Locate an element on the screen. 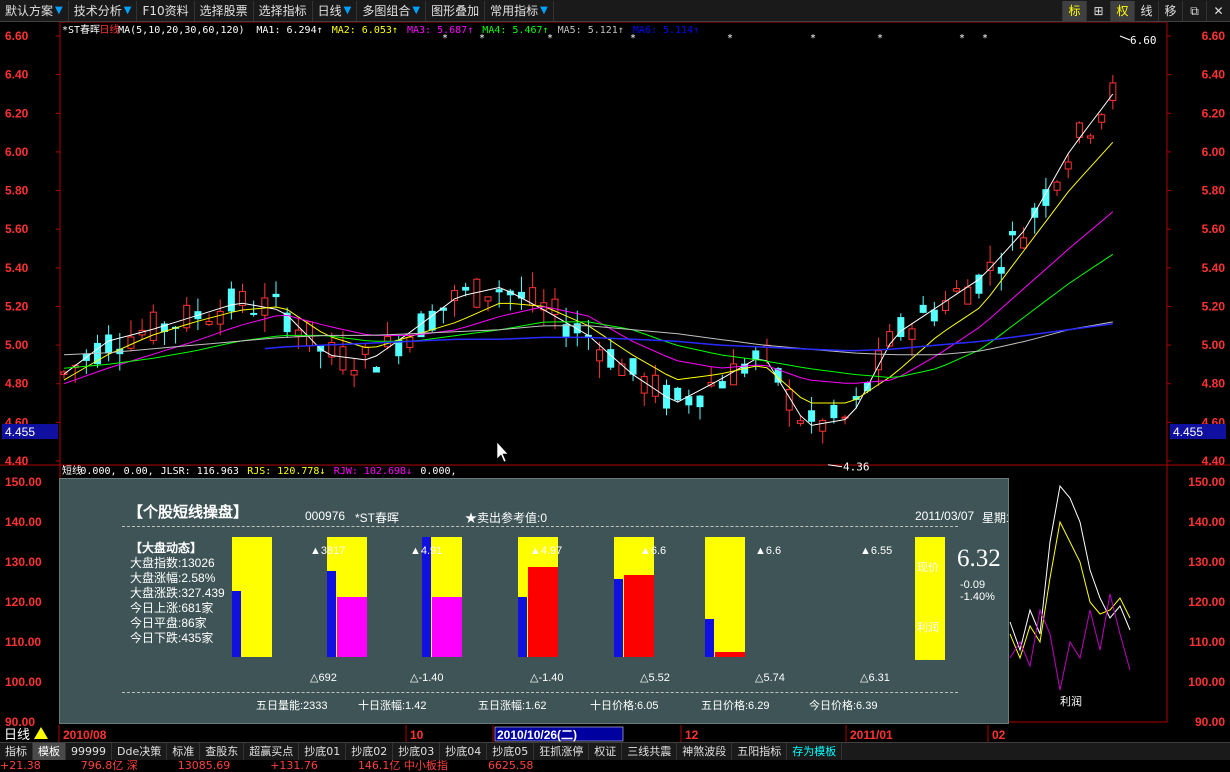  toolbar-item: 图形叠加 is located at coordinates (456, 10).